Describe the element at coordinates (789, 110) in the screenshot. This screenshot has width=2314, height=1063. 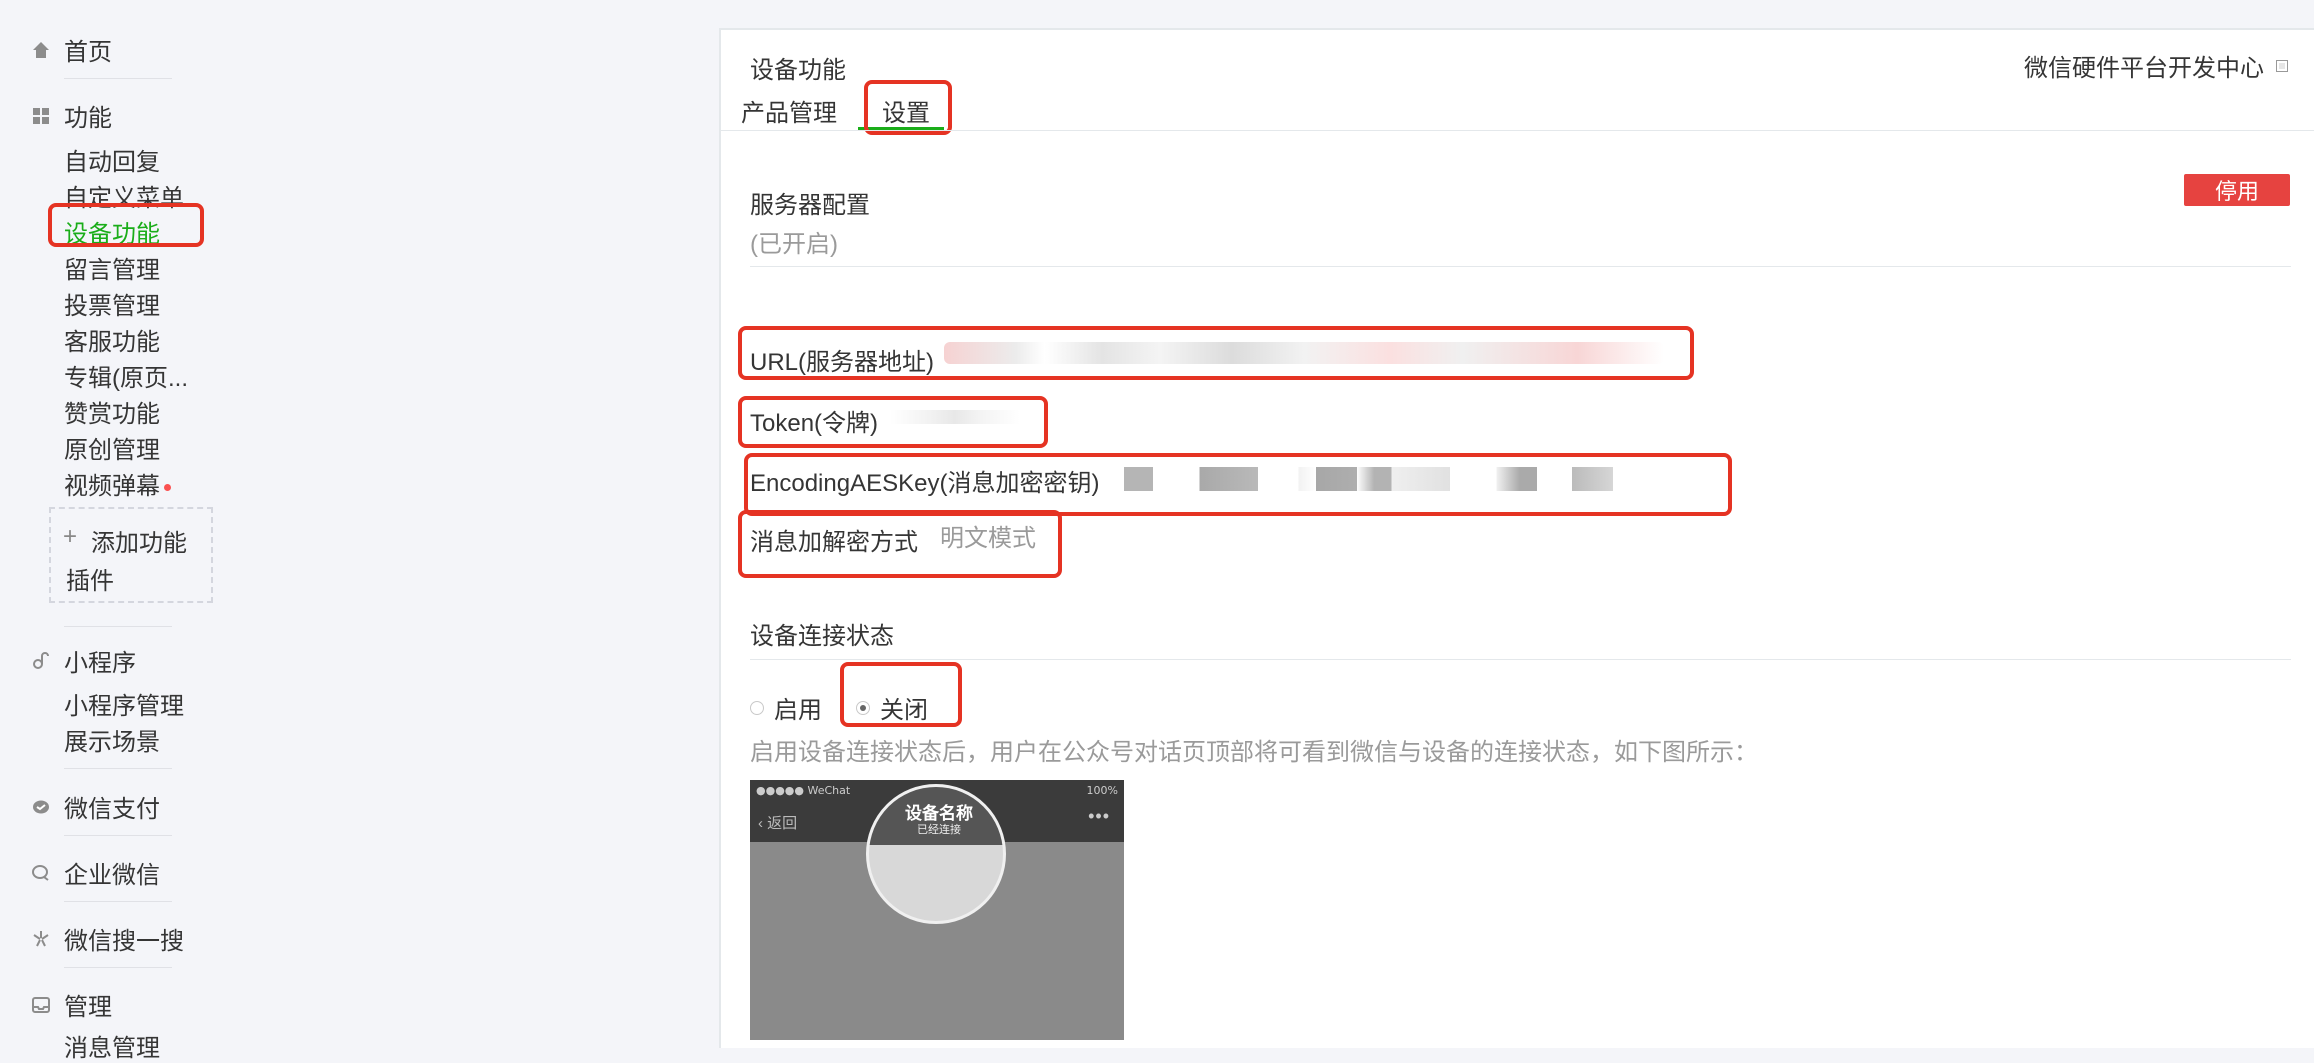
I see `tab-product-manage: 产品管理` at that location.